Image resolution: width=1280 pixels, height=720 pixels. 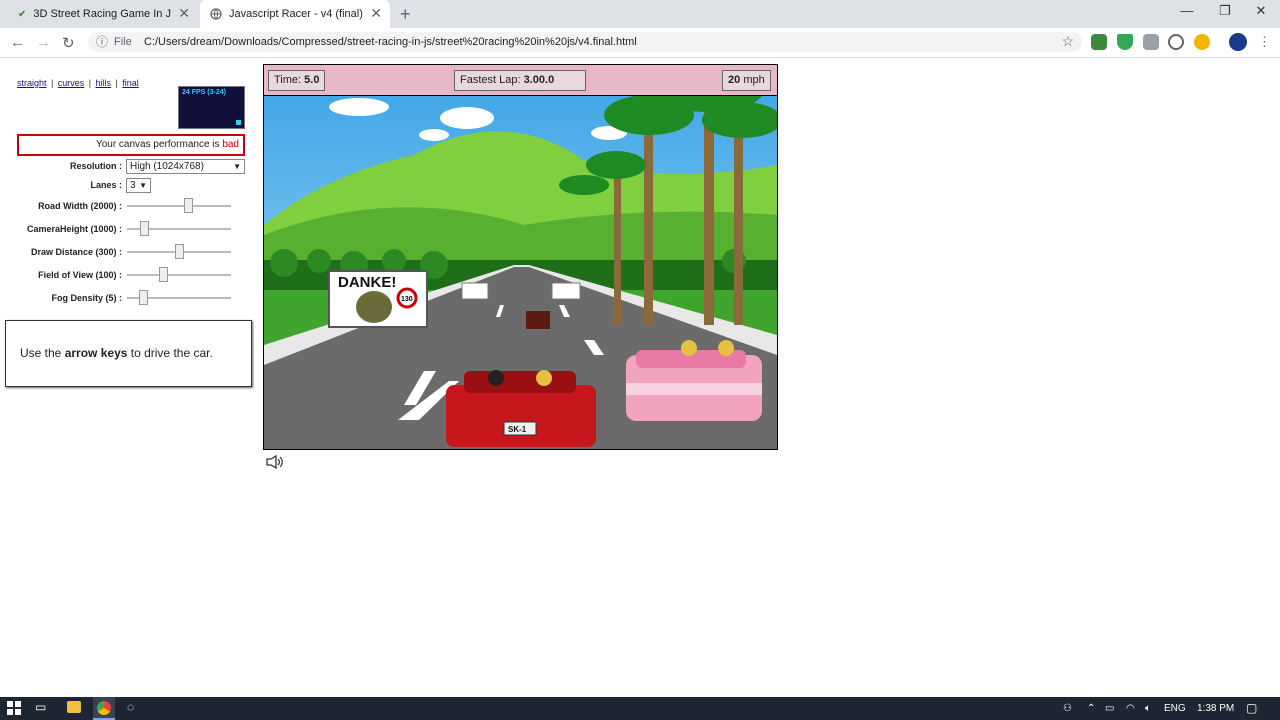 I want to click on road-width-label: Road Width (2000) :, so click(x=80, y=206).